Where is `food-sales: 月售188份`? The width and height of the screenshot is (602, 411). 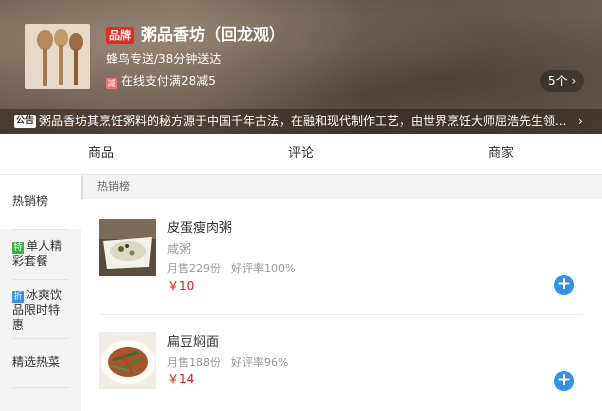 food-sales: 月售188份 is located at coordinates (194, 362).